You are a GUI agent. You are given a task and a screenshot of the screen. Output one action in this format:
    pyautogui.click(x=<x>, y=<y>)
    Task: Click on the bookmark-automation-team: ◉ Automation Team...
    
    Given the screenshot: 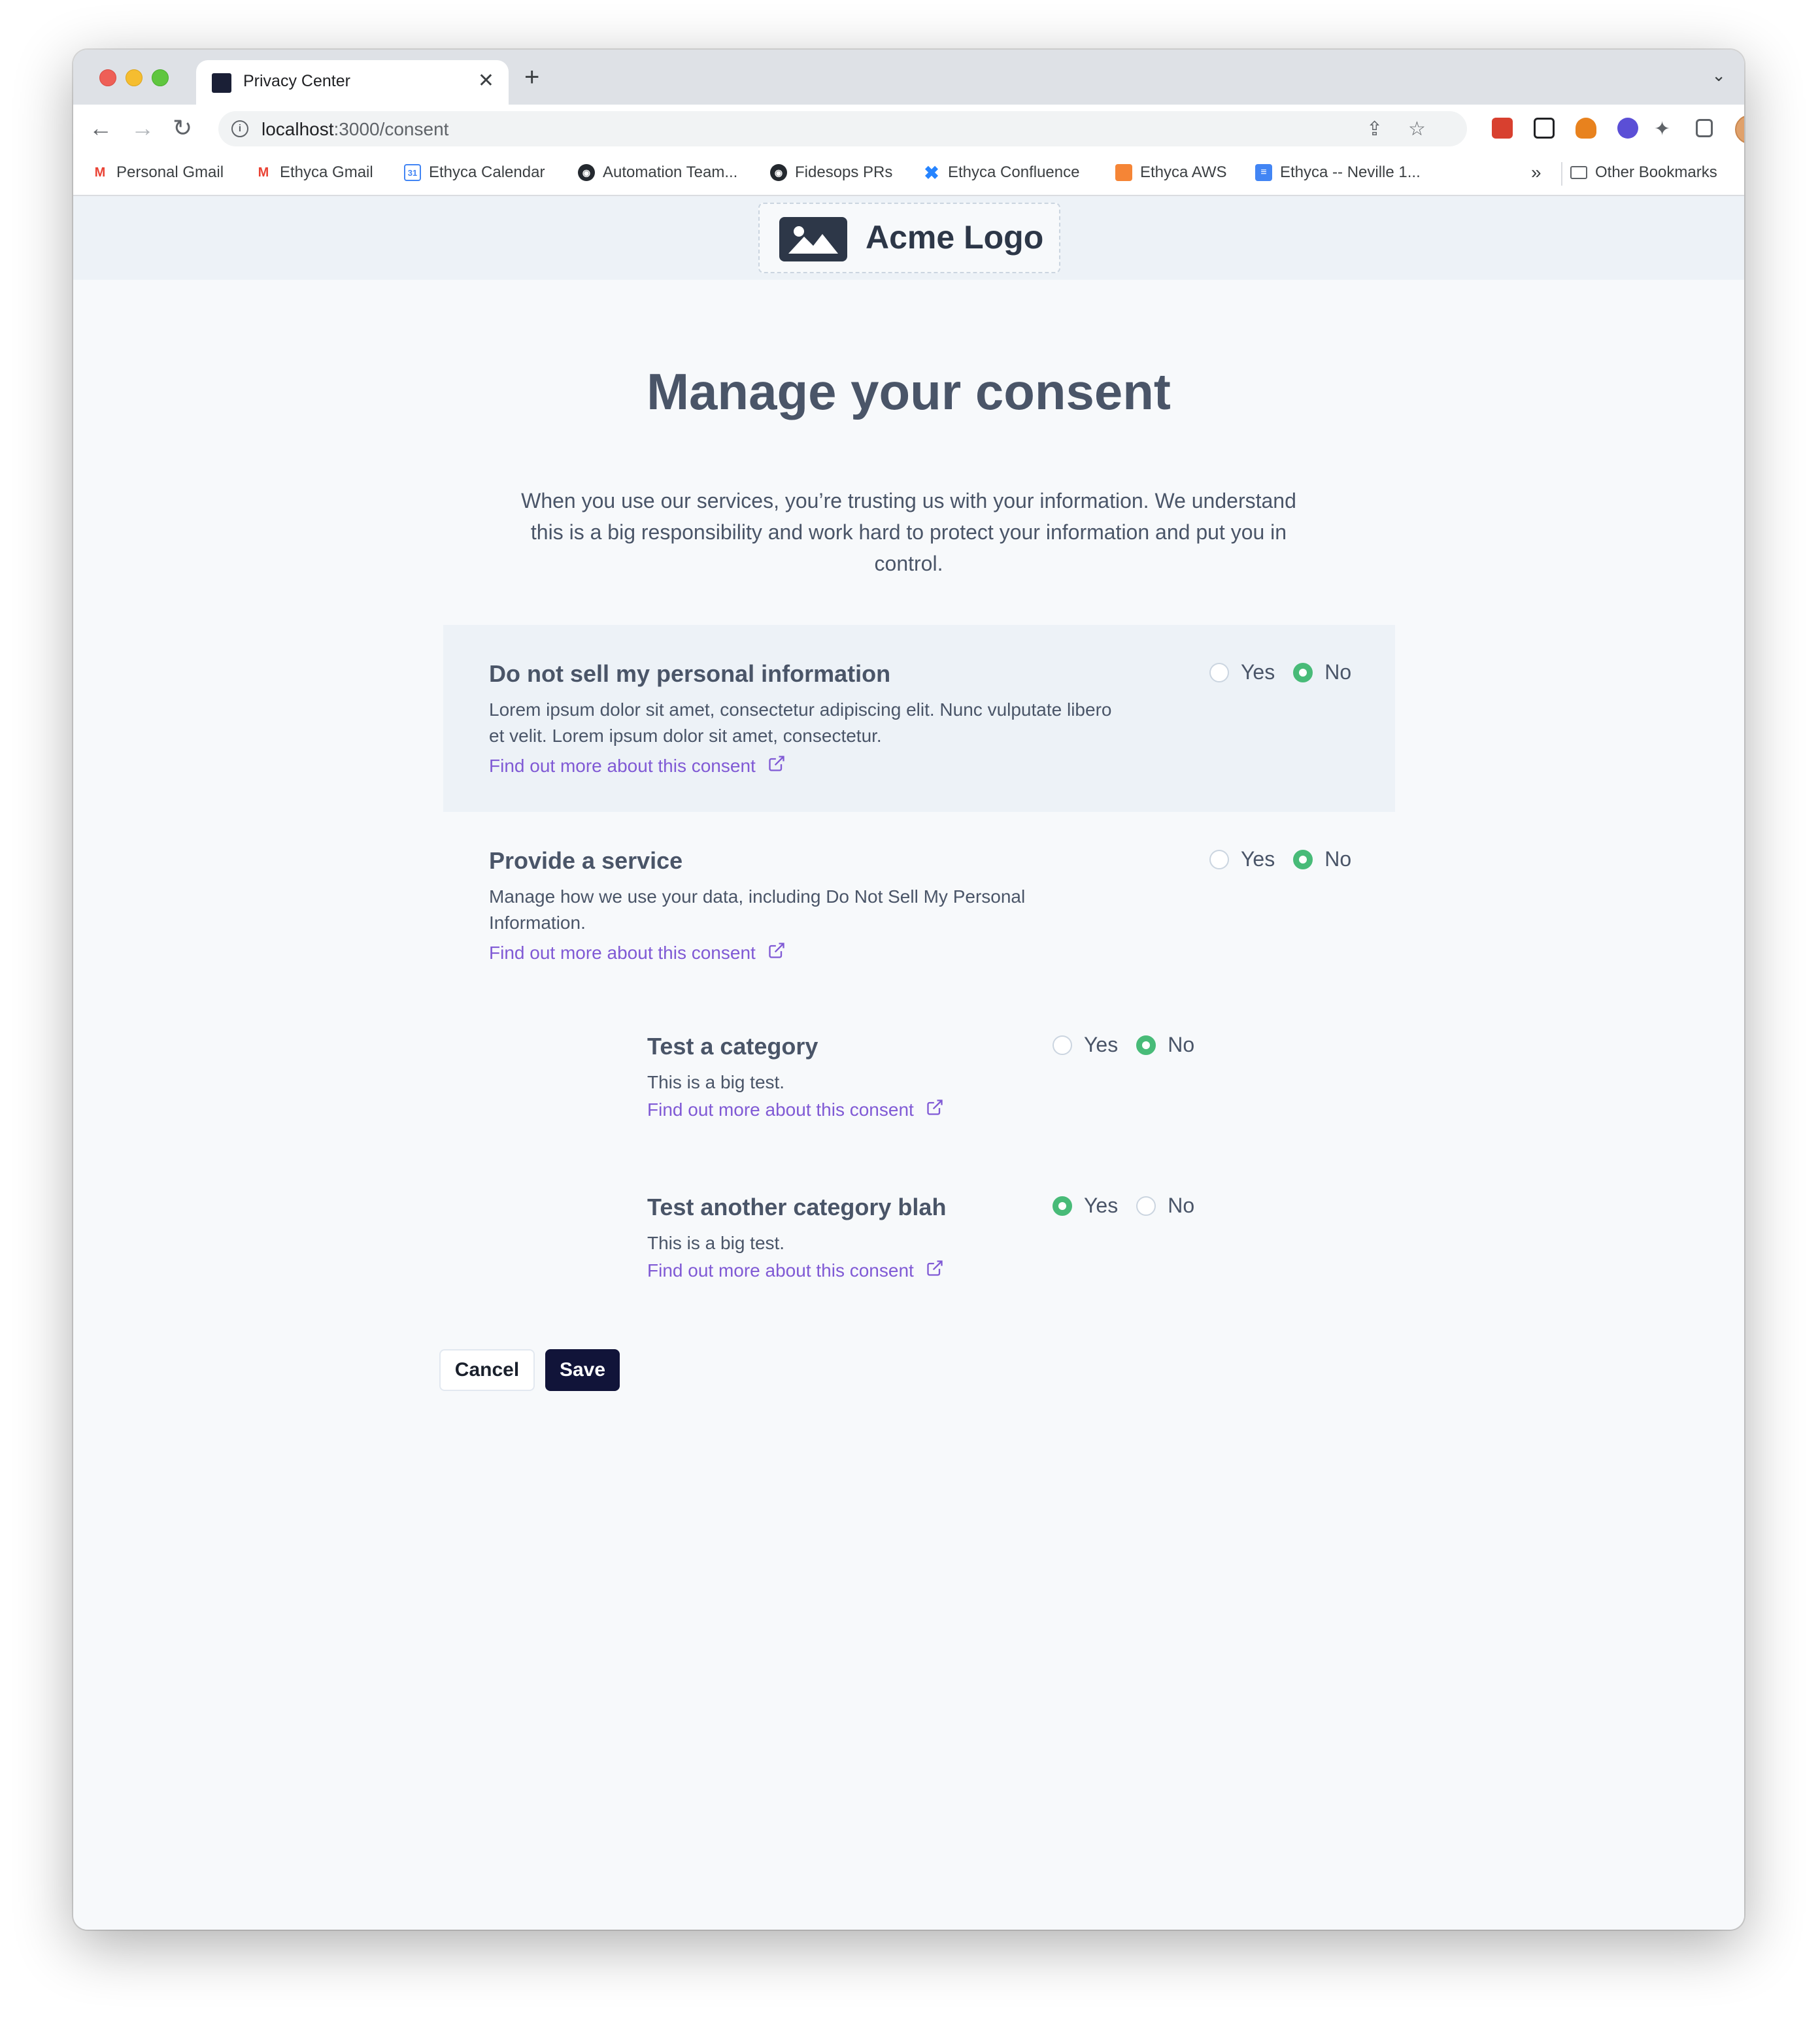 What is the action you would take?
    pyautogui.click(x=657, y=172)
    